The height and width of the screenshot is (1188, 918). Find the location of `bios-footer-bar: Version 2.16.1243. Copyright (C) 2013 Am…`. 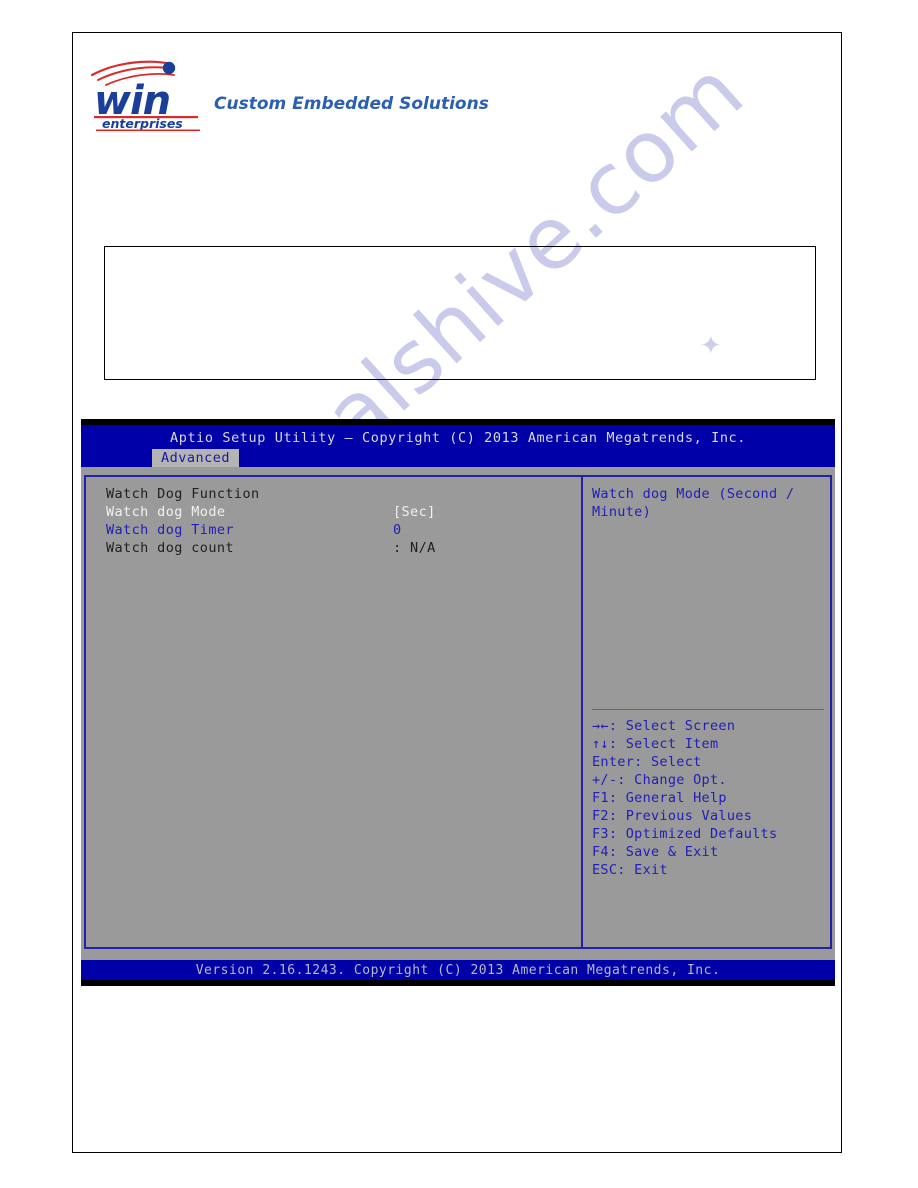

bios-footer-bar: Version 2.16.1243. Copyright (C) 2013 Am… is located at coordinates (458, 970).